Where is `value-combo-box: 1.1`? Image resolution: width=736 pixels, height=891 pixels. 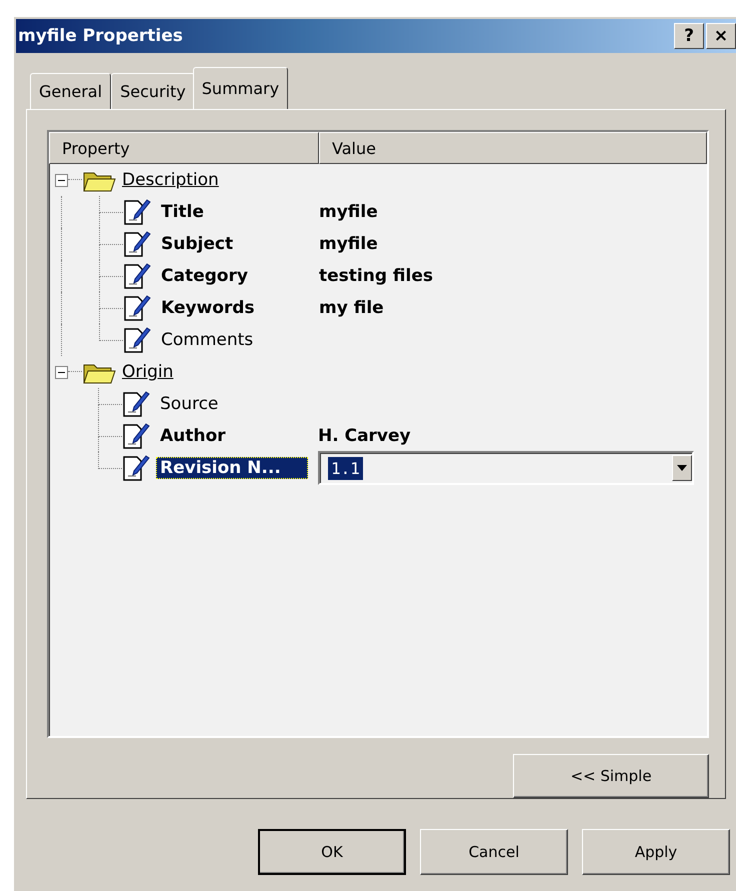 value-combo-box: 1.1 is located at coordinates (506, 468).